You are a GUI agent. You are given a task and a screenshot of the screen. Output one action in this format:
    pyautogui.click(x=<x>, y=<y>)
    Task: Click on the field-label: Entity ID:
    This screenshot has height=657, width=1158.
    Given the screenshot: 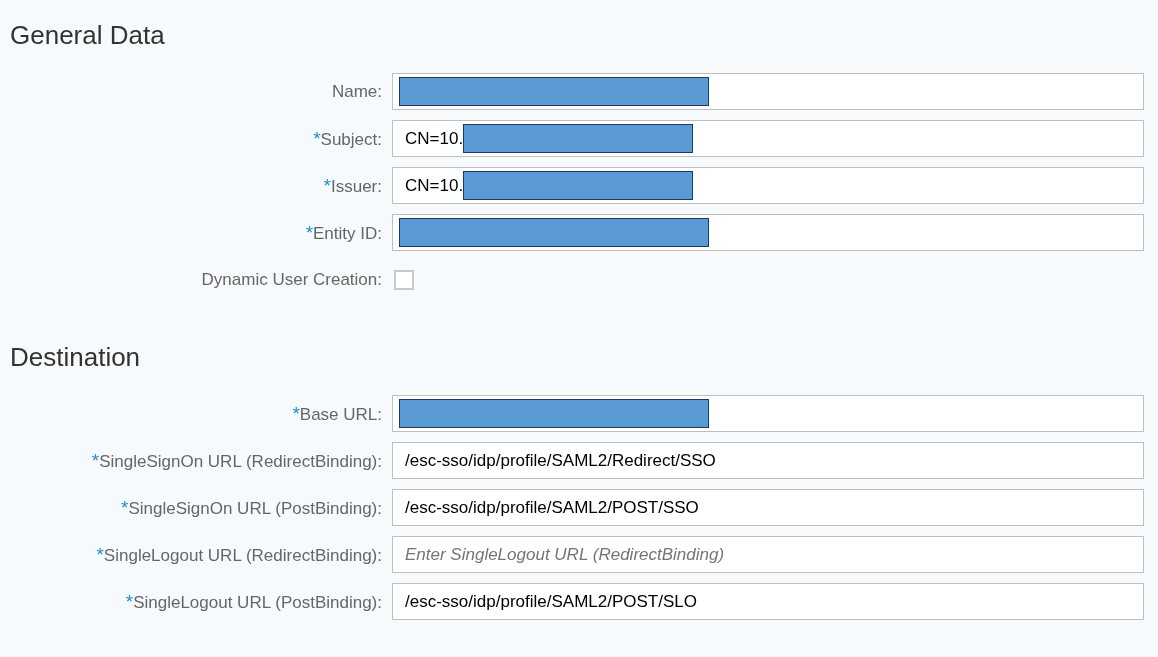 What is the action you would take?
    pyautogui.click(x=347, y=233)
    